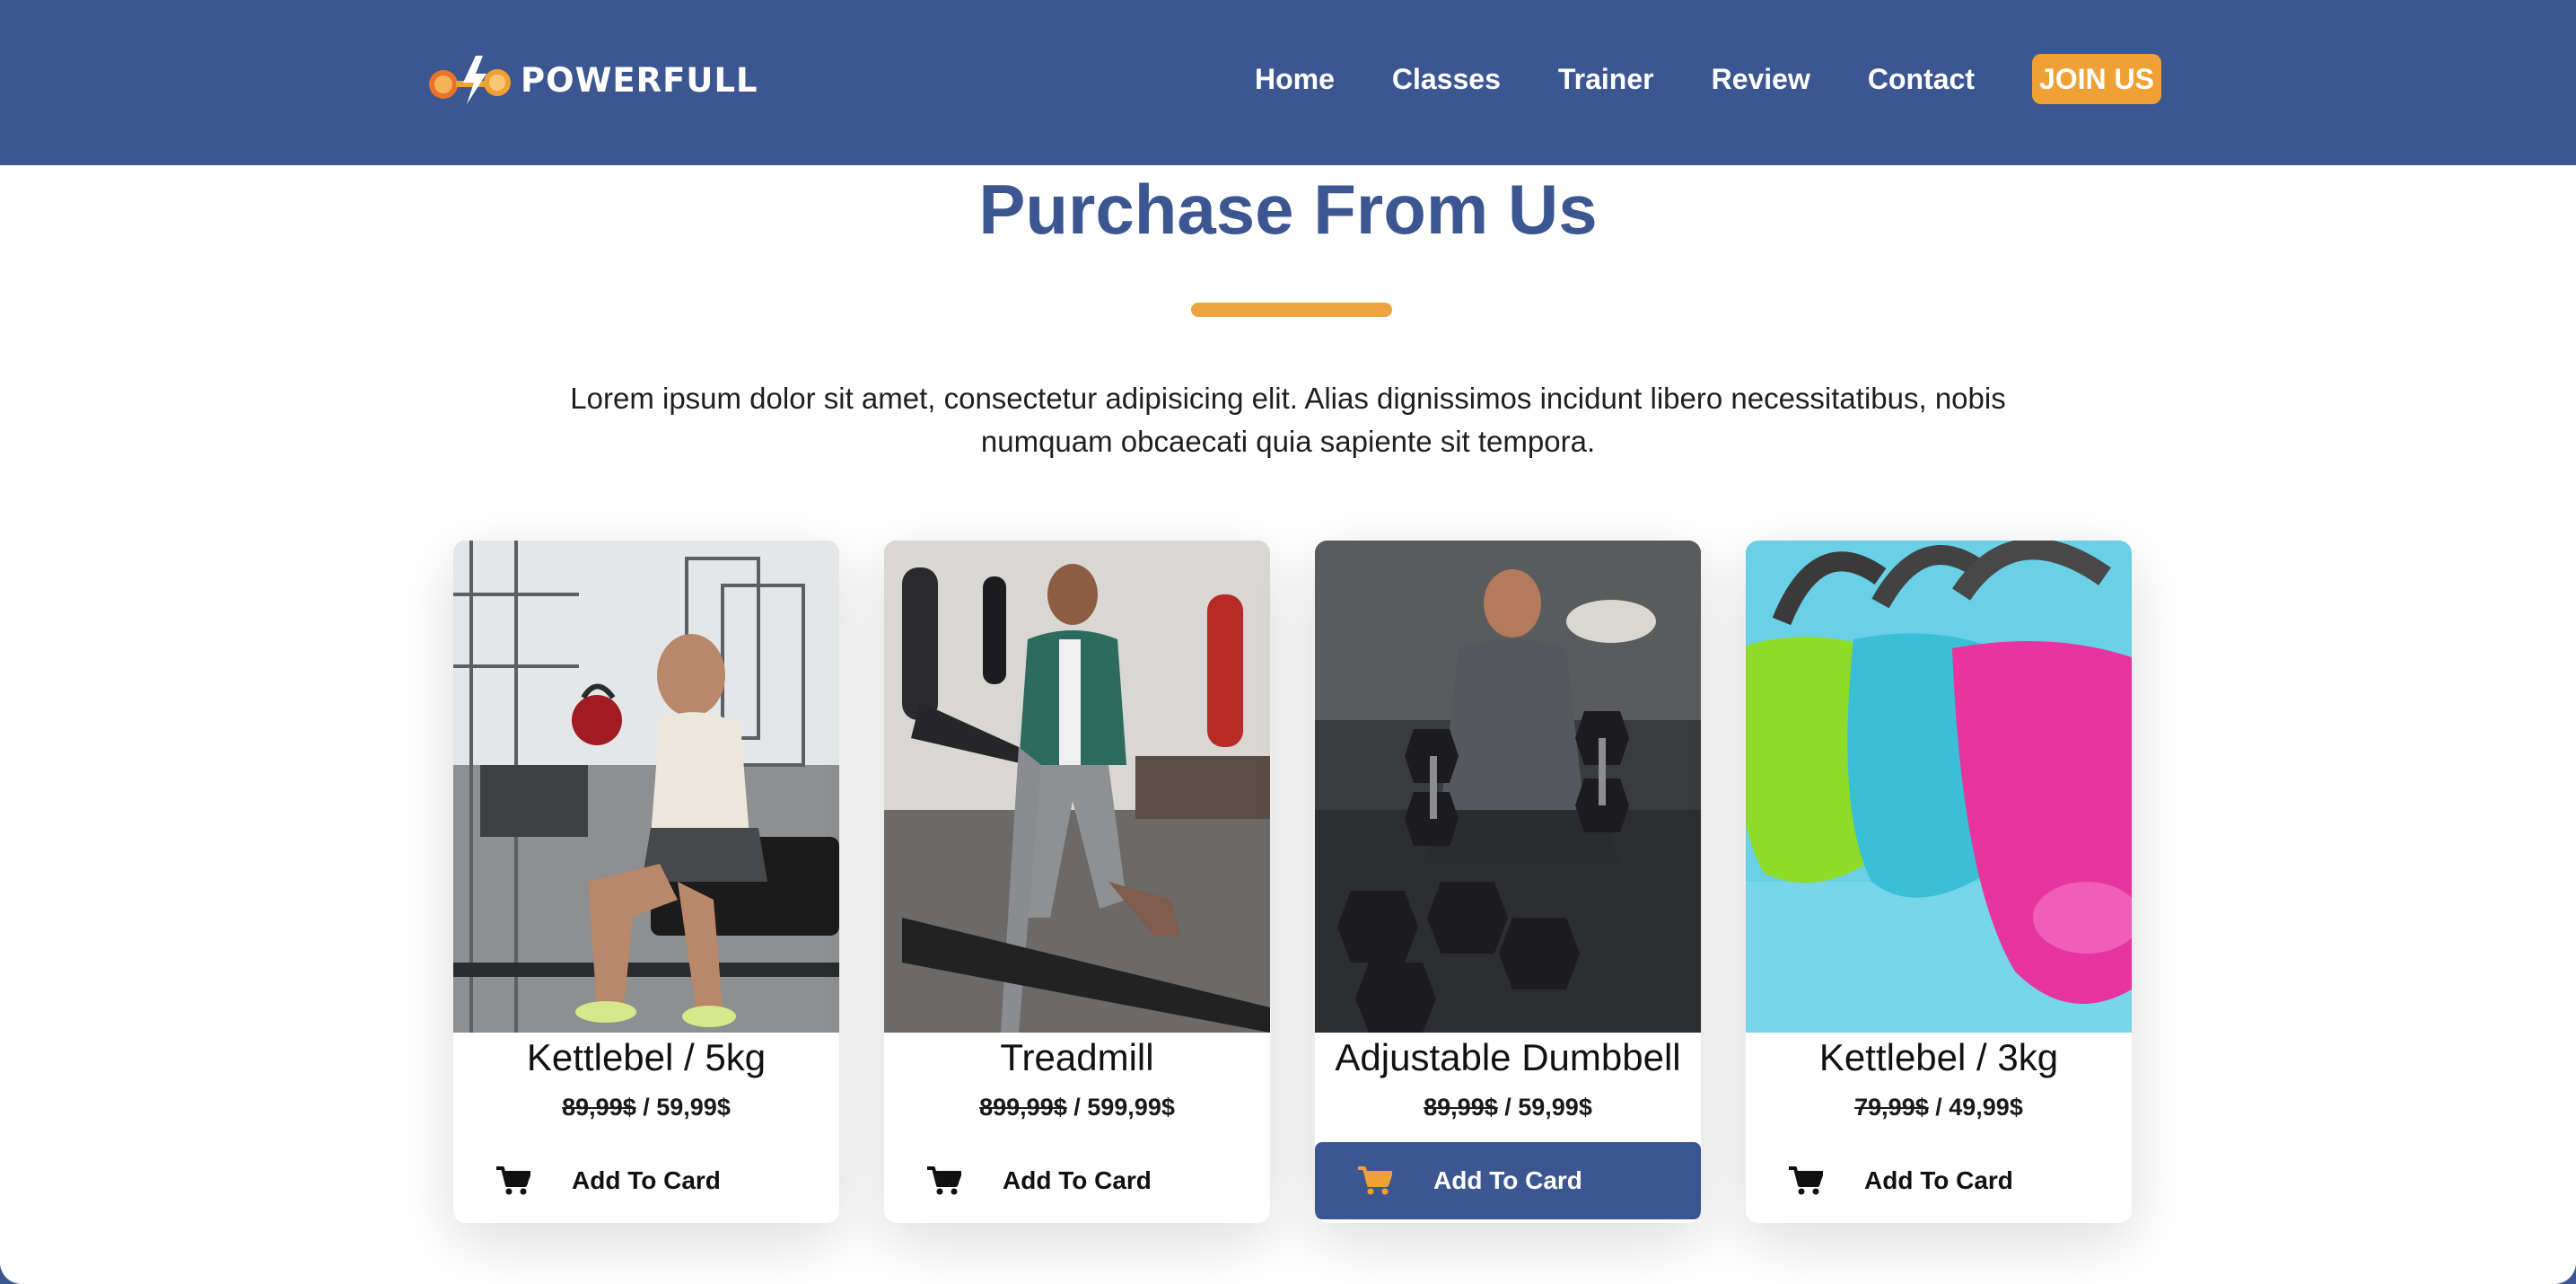  What do you see at coordinates (1023, 1107) in the screenshot?
I see `old-price: 899,99$` at bounding box center [1023, 1107].